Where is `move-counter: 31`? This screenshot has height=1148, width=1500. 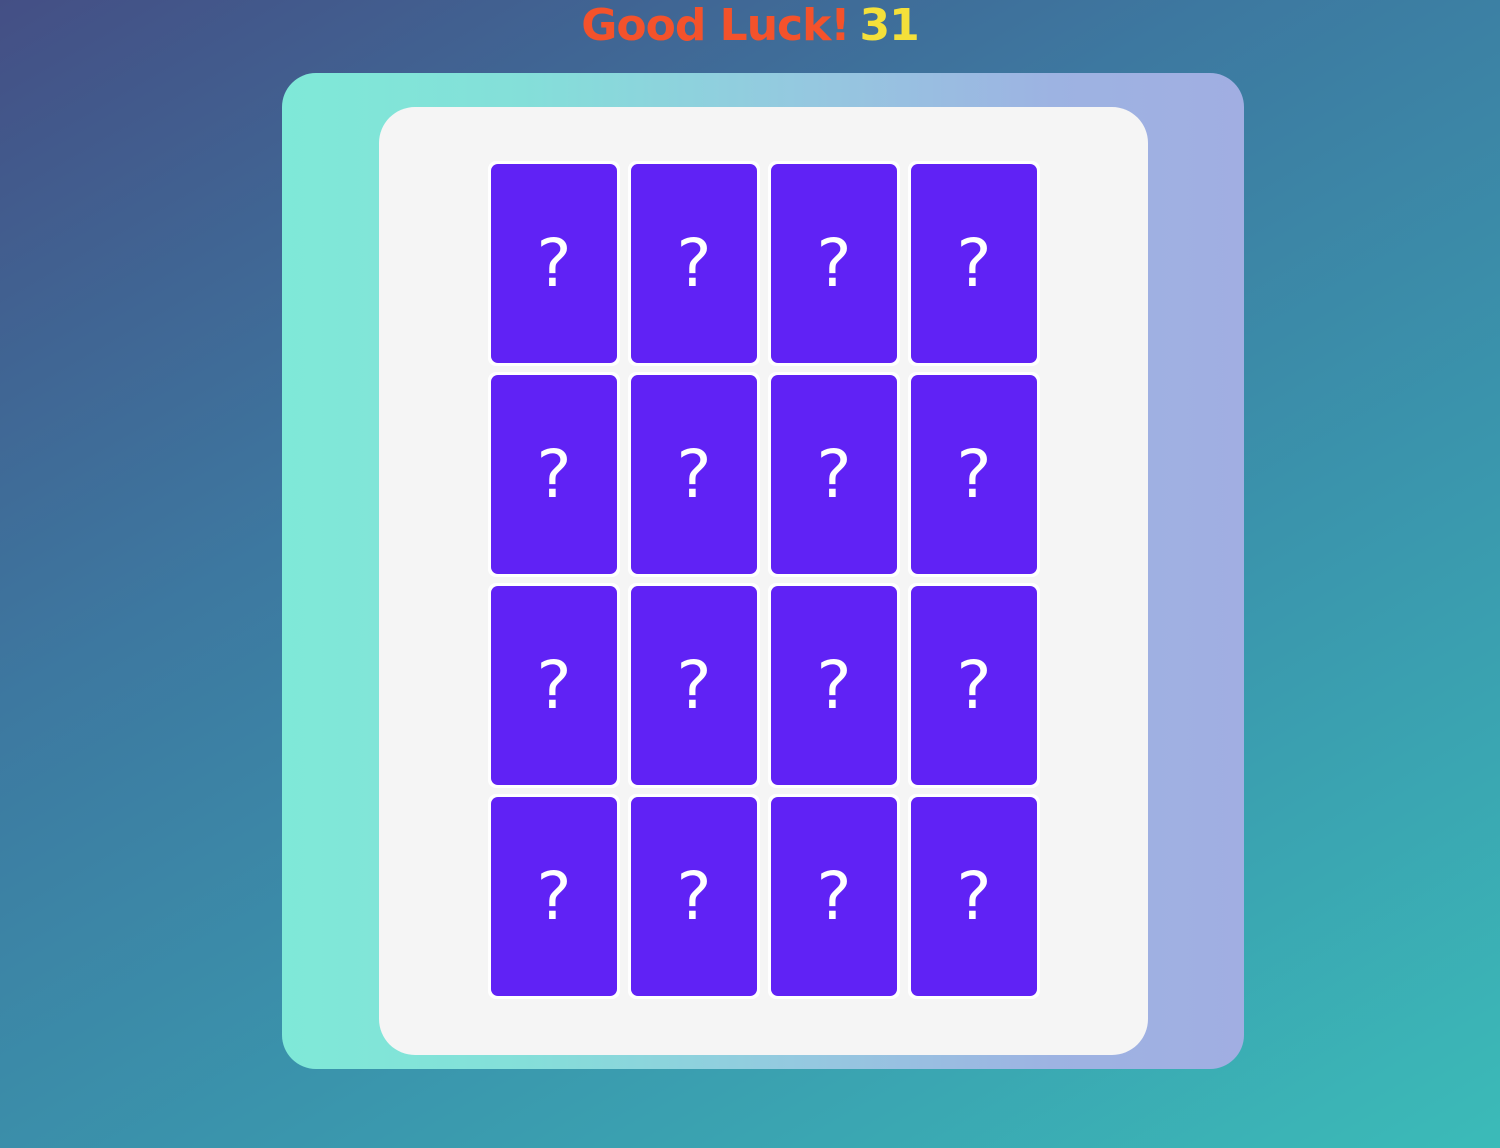 move-counter: 31 is located at coordinates (889, 25).